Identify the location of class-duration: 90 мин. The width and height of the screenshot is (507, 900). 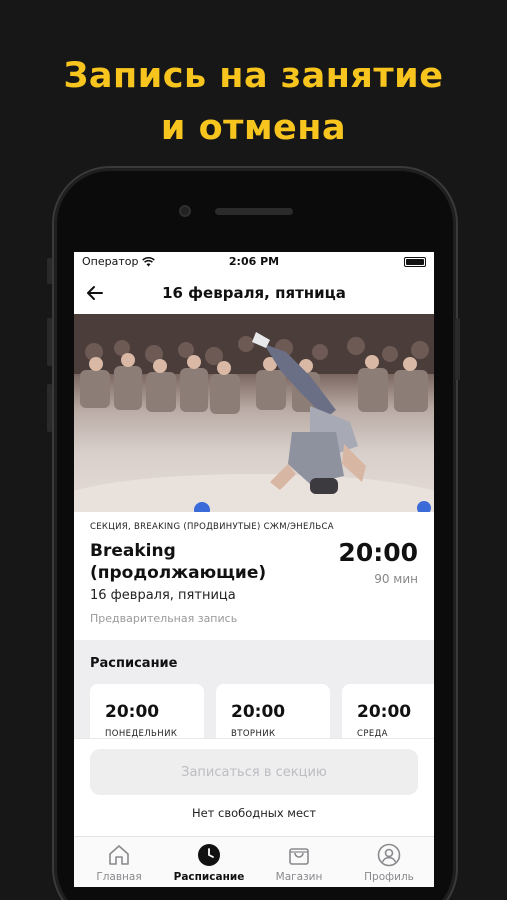
(396, 579).